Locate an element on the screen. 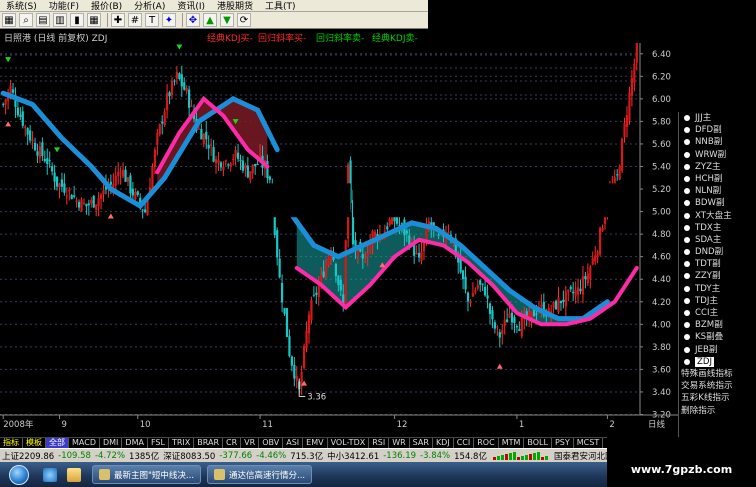  indicator-menu-item-1: 交易系统指示 is located at coordinates (717, 386).